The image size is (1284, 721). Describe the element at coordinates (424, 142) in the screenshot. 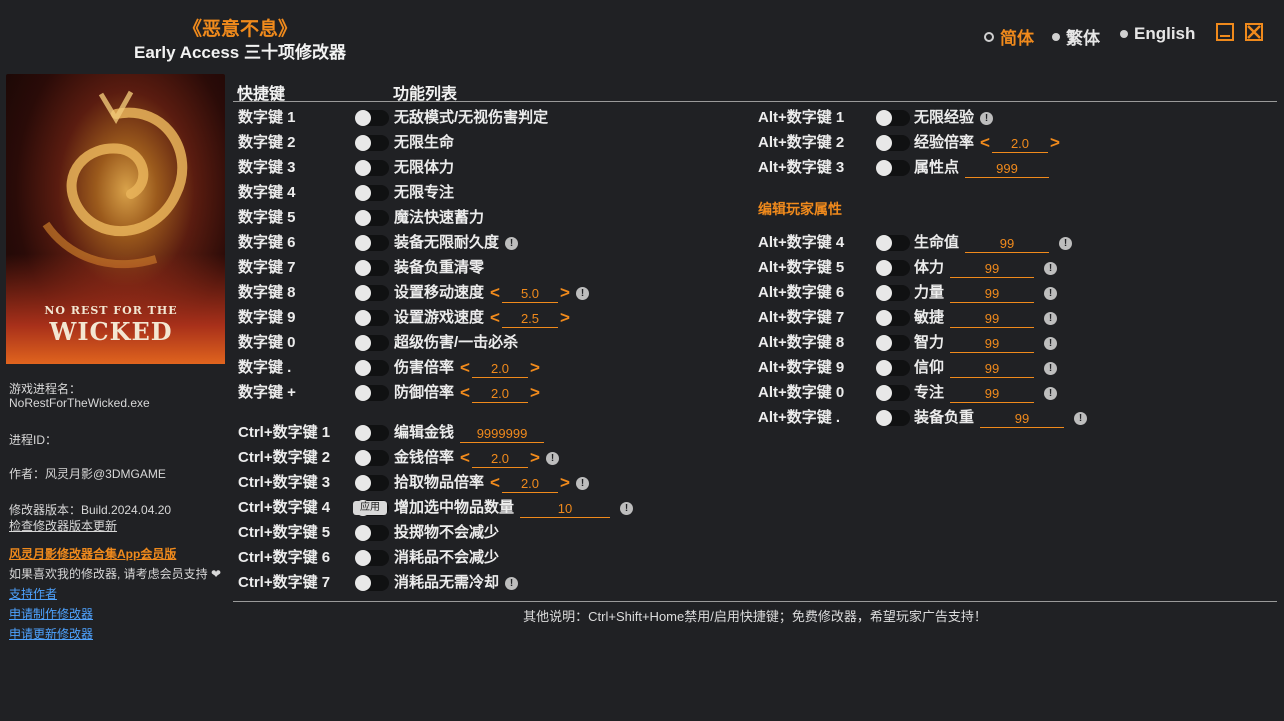

I see `feature-label: 无限生命` at that location.